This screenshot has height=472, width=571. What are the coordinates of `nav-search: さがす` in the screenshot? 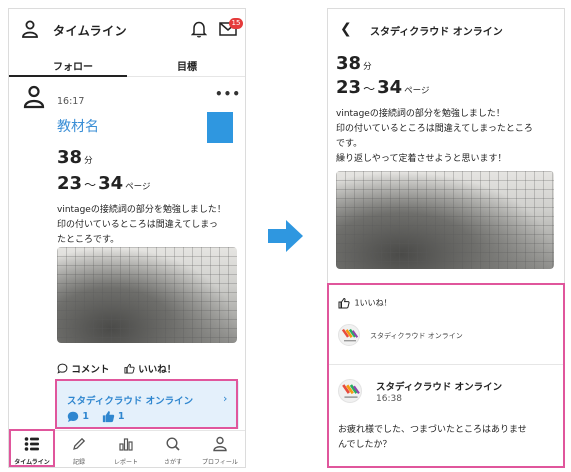 It's located at (173, 449).